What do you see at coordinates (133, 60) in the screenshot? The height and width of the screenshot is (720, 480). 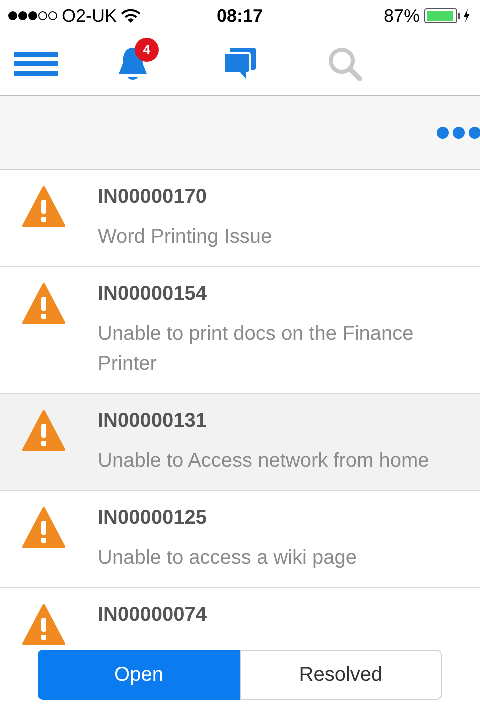 I see `notifications-button: 4` at bounding box center [133, 60].